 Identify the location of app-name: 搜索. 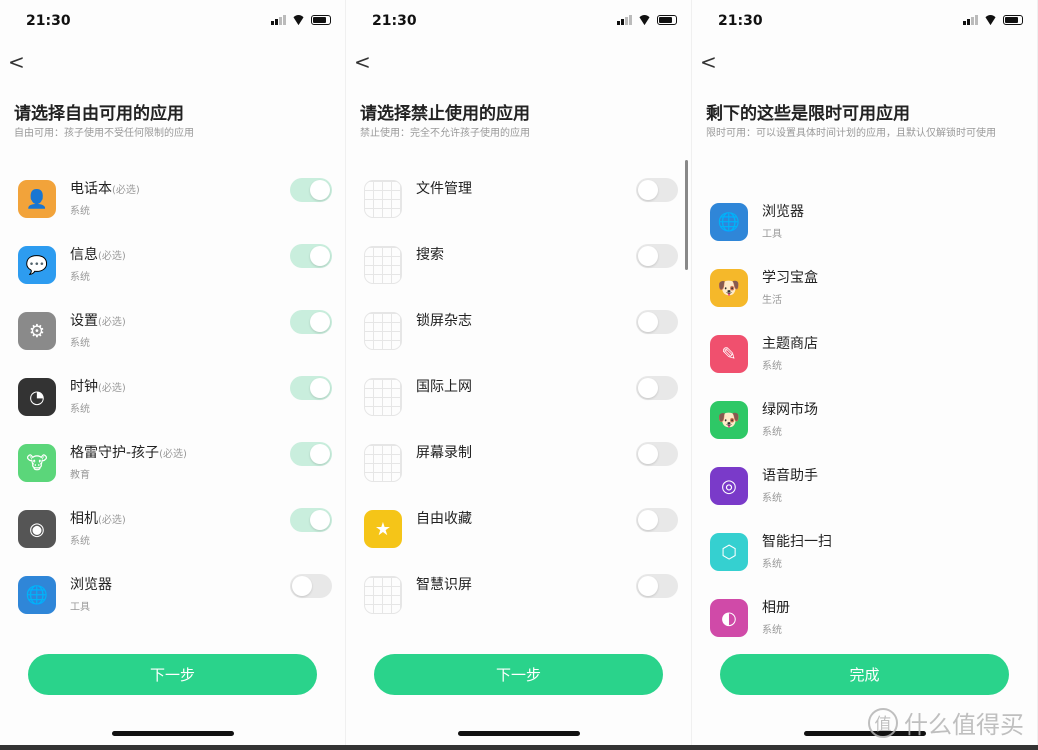
(430, 255).